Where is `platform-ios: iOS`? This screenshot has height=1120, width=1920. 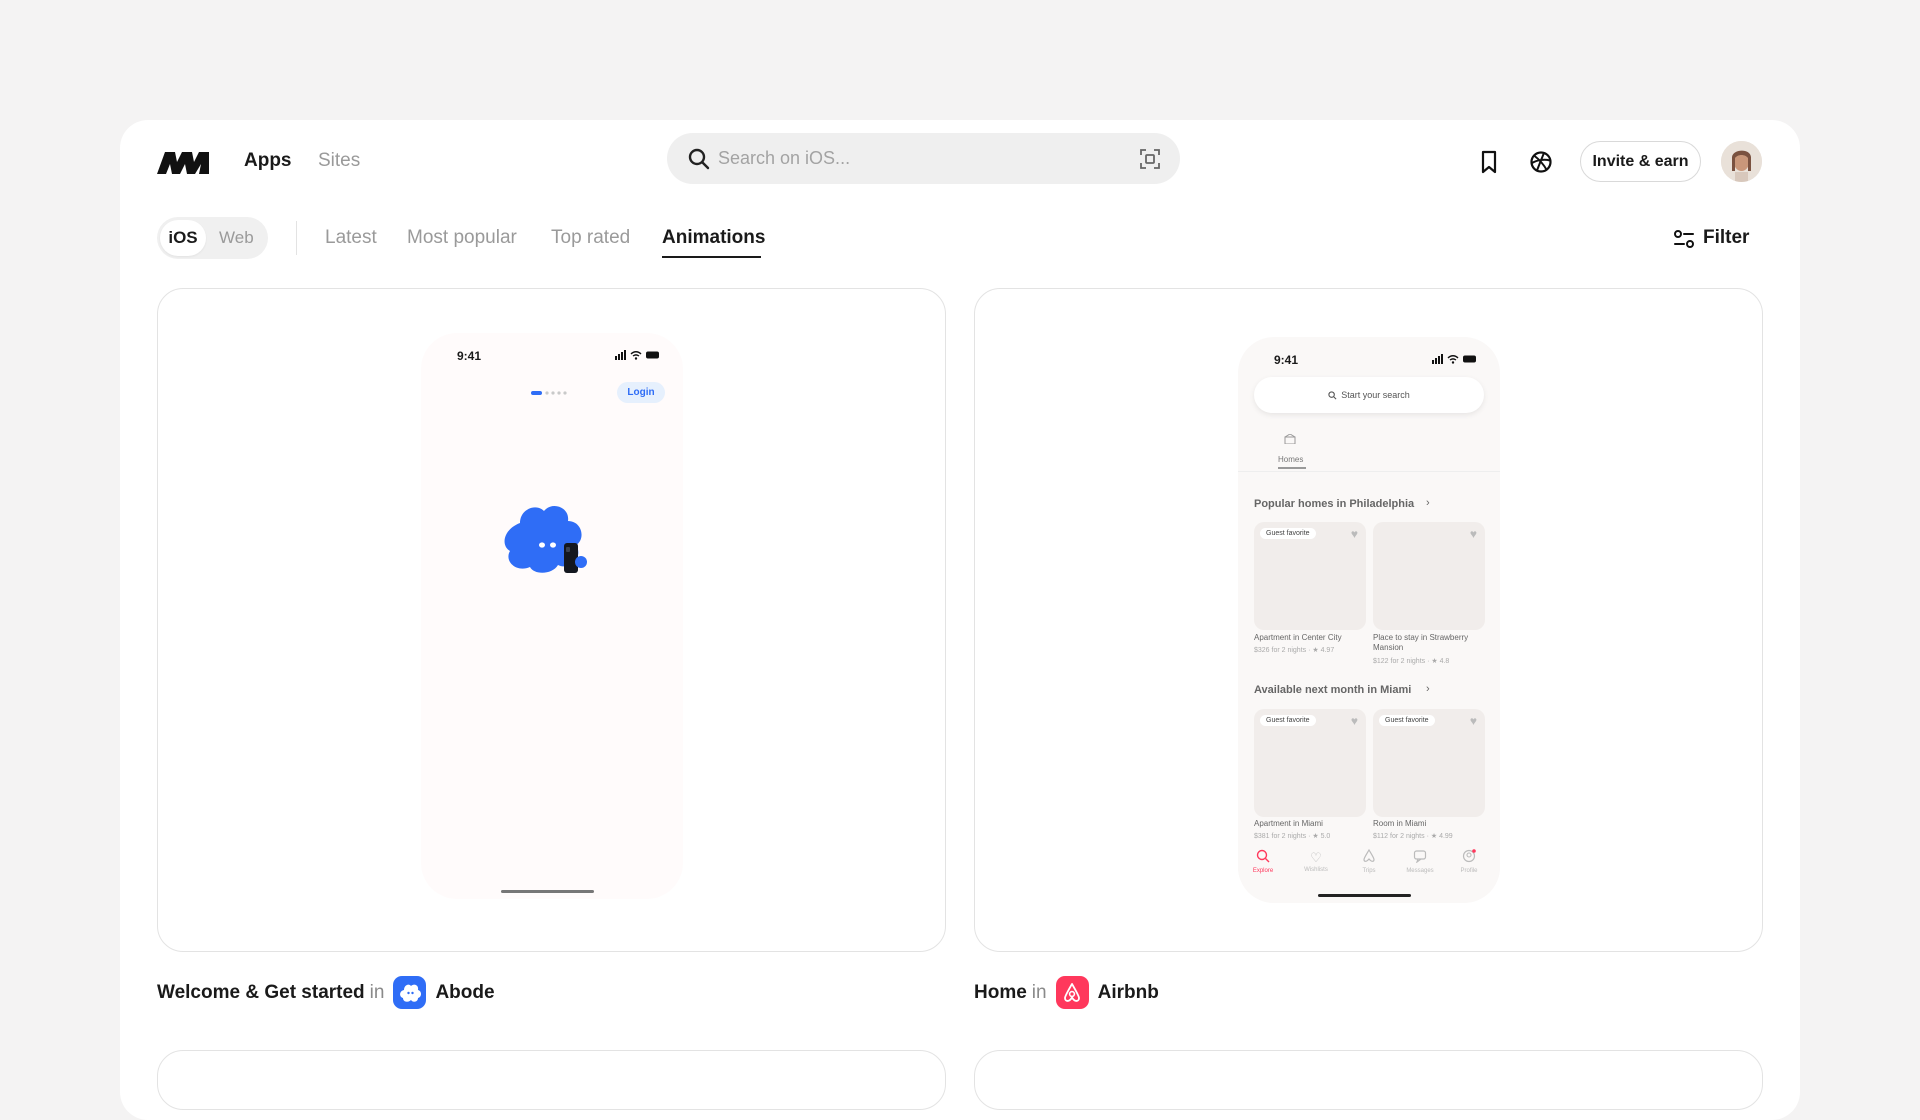
platform-ios: iOS is located at coordinates (183, 238).